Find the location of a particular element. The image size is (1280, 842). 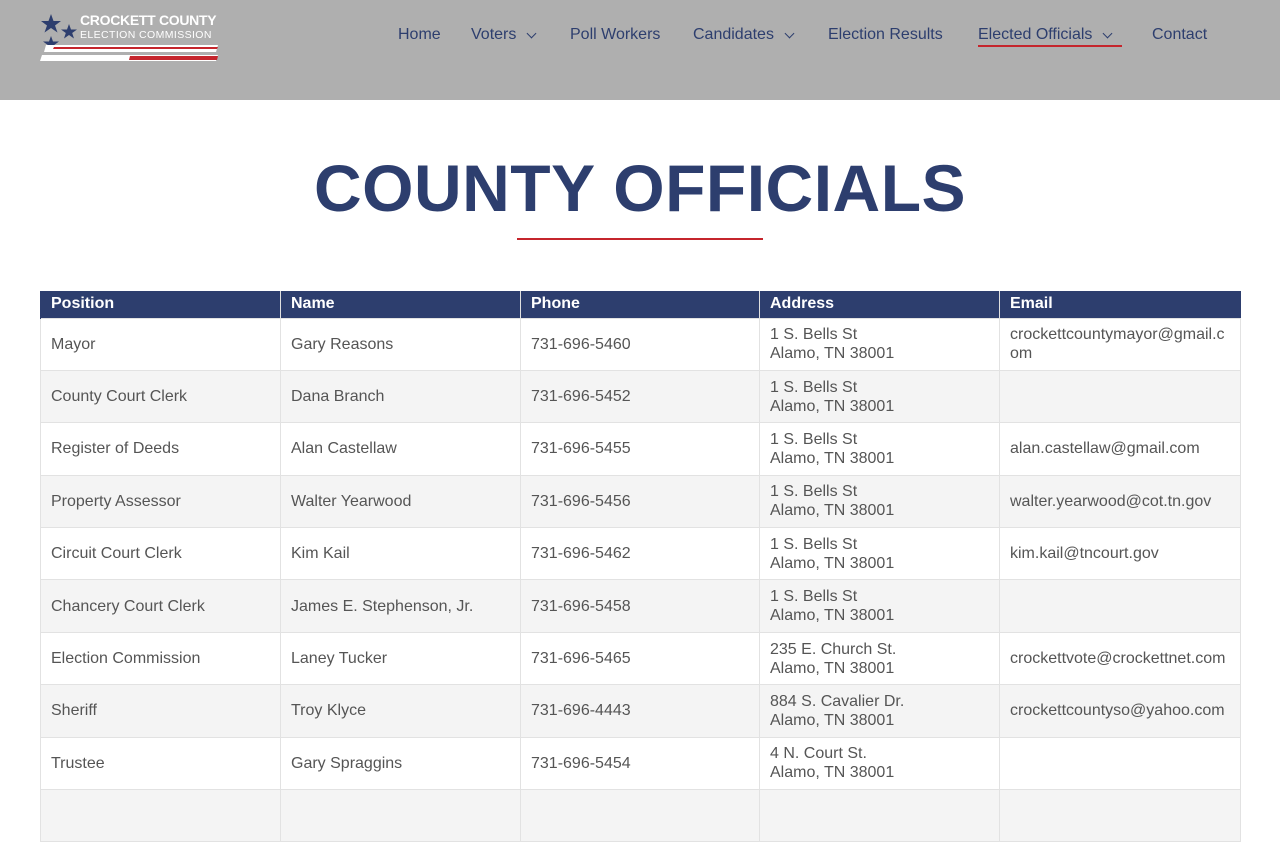

address-street: 4 N. Court St. is located at coordinates (818, 754).